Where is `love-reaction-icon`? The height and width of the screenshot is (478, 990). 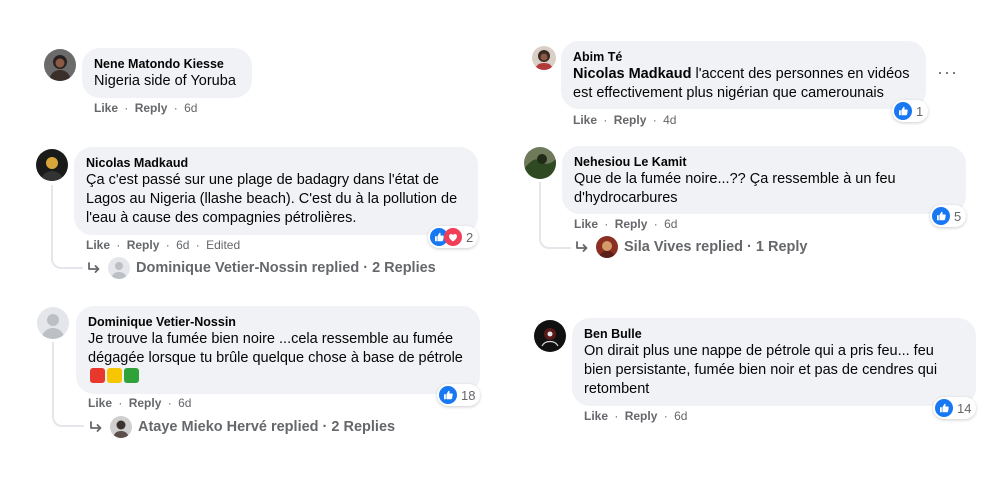
love-reaction-icon is located at coordinates (453, 237).